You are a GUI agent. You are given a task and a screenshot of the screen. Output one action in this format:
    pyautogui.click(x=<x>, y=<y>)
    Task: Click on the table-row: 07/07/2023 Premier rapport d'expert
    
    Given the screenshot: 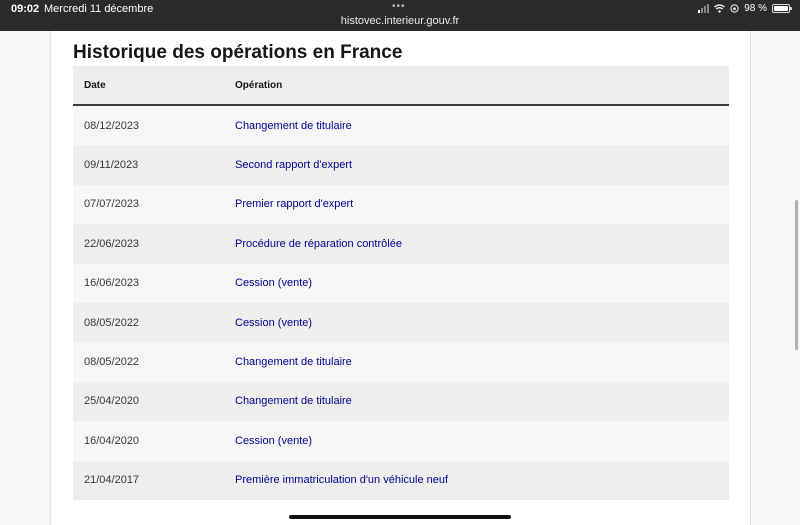 What is the action you would take?
    pyautogui.click(x=401, y=204)
    